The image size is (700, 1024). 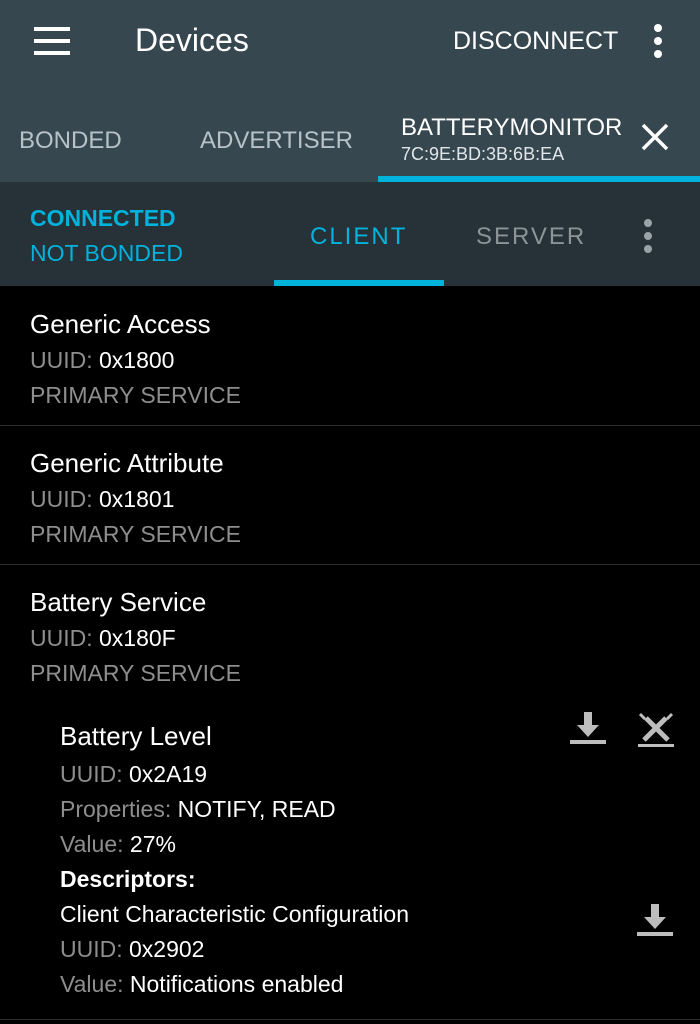 What do you see at coordinates (127, 463) in the screenshot?
I see `service-name: Generic Attribute` at bounding box center [127, 463].